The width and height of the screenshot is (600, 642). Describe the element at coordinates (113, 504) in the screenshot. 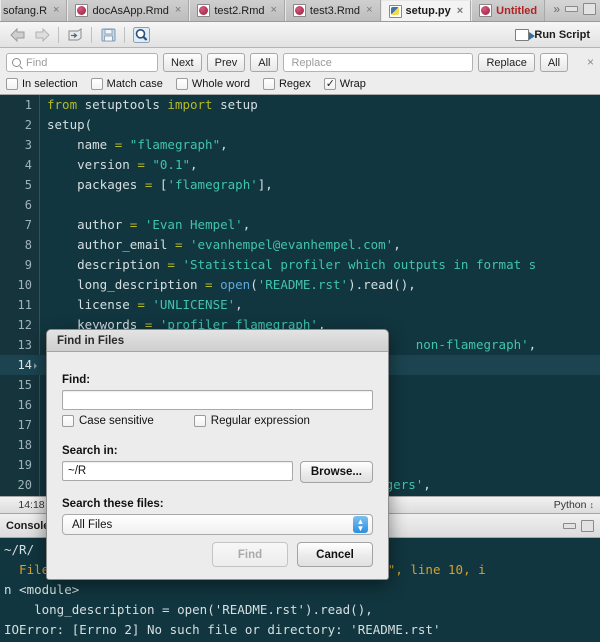

I see `search-files-label: Search these files:` at that location.